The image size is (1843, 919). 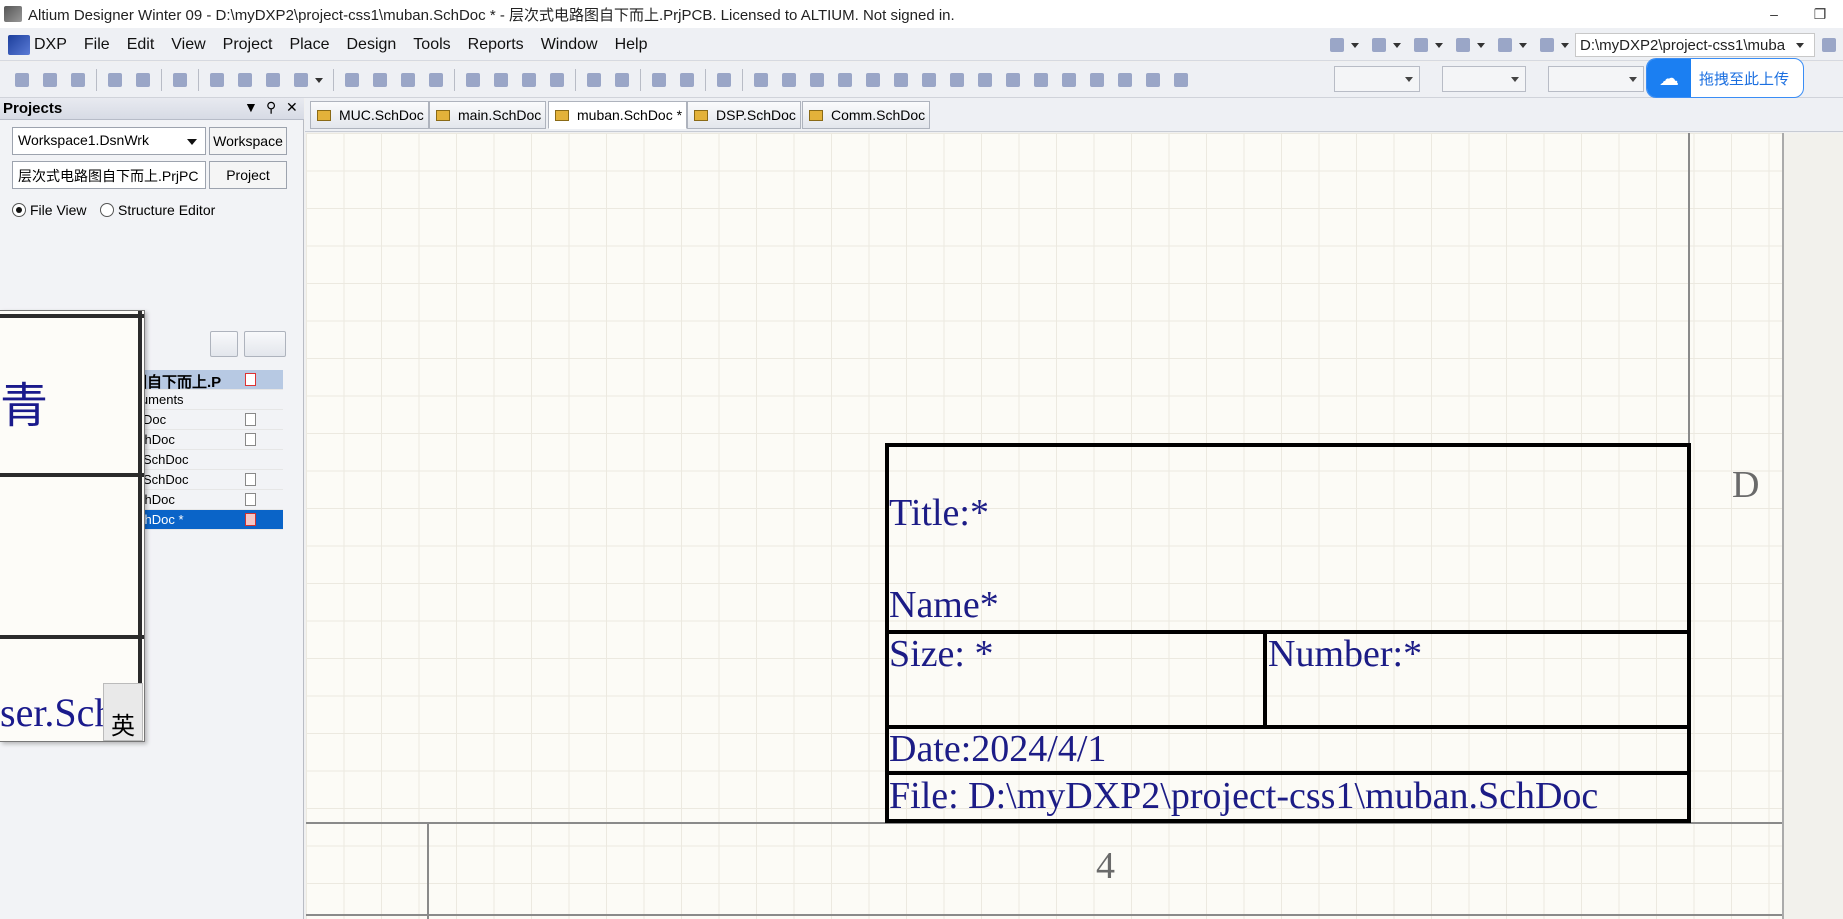 I want to click on place-device-sheet-icon, so click(x=1041, y=80).